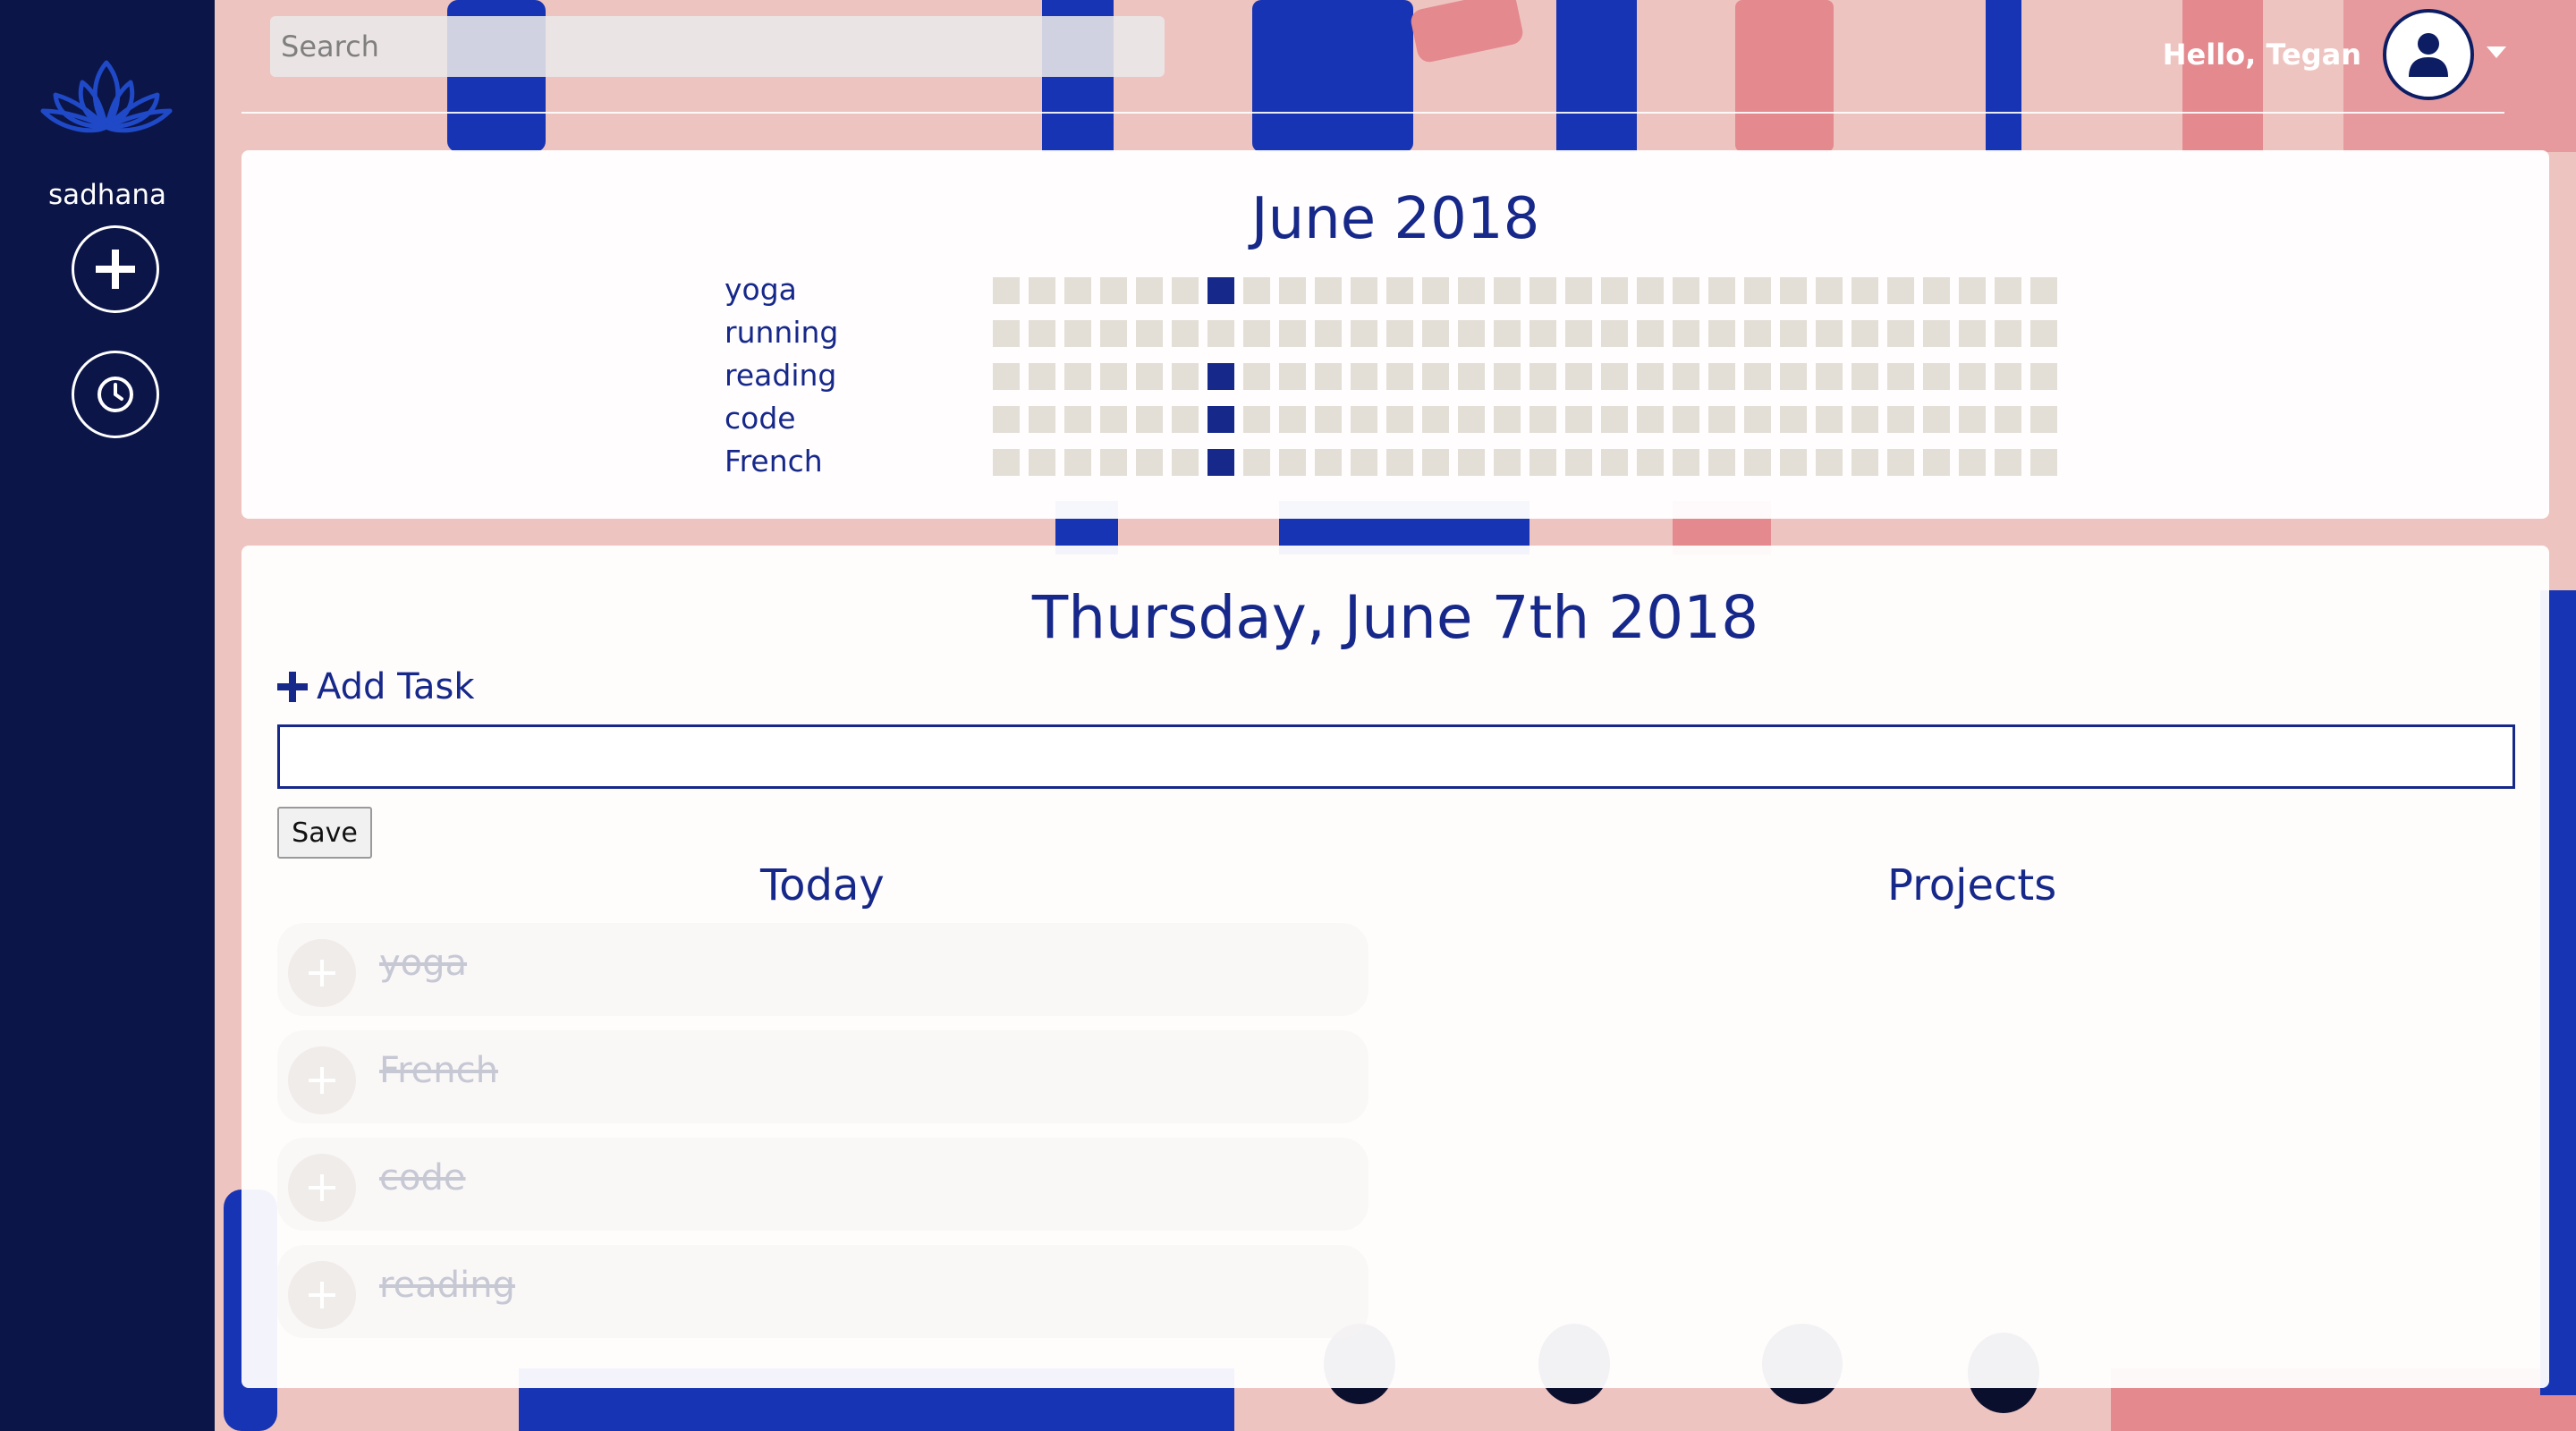 This screenshot has height=1431, width=2576. Describe the element at coordinates (1396, 757) in the screenshot. I see `task-input` at that location.